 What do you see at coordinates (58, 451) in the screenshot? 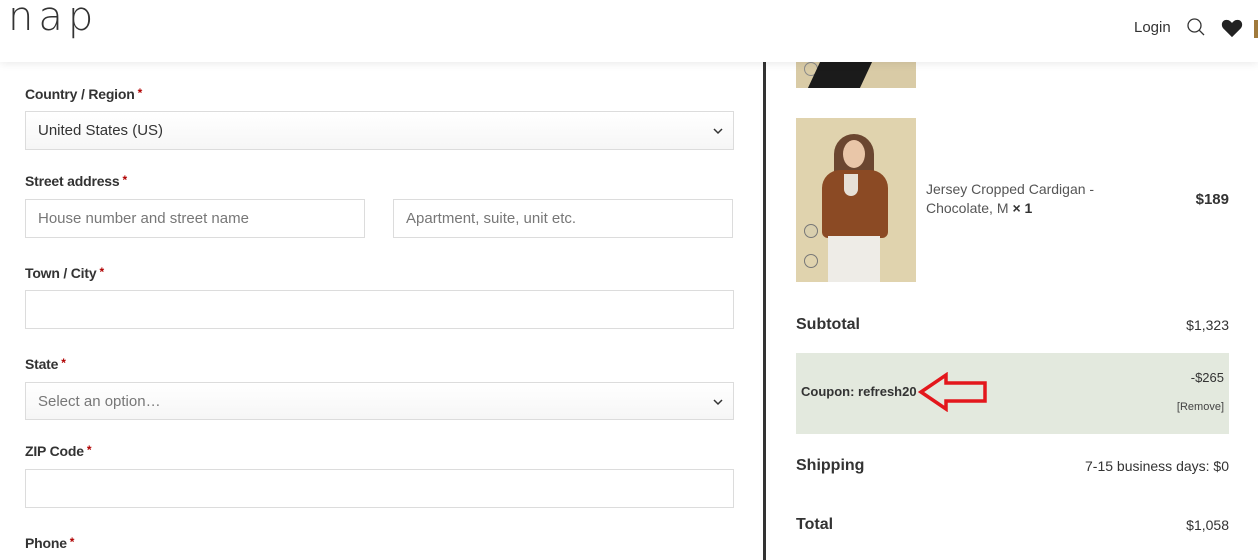
I see `zip-code-label: ZIP Code *` at bounding box center [58, 451].